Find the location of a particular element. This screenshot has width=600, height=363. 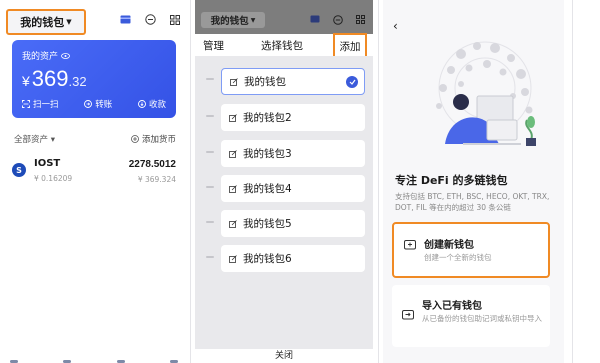

import-wallet-card: 导入已有钱包 从已备份的钱包助记词或私钥中导入 is located at coordinates (471, 316).